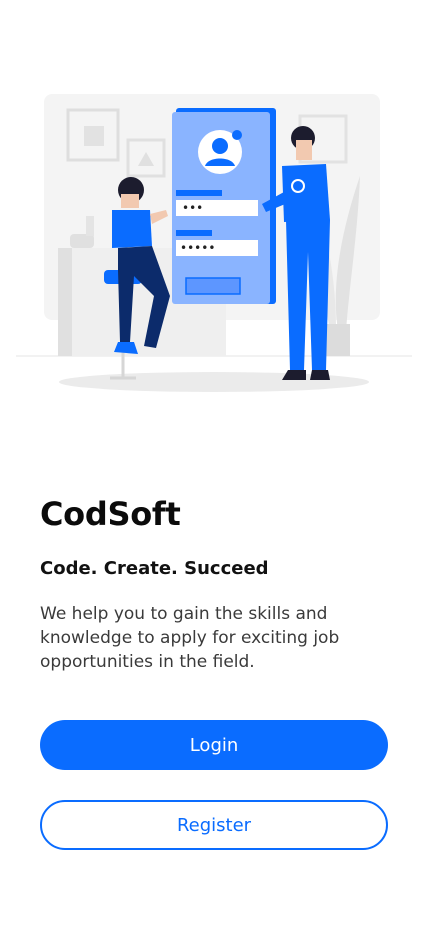  I want to click on login-button: Login, so click(214, 745).